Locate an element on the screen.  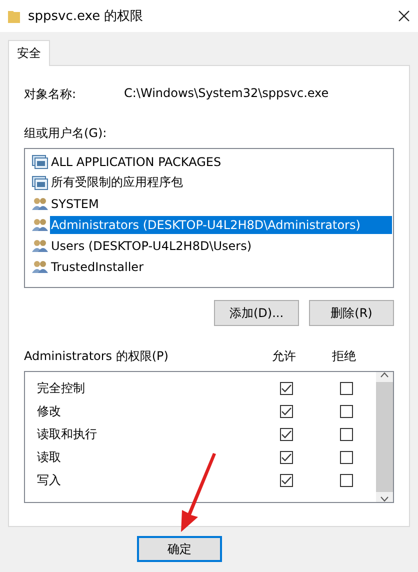
dialog-button: 删除(R) is located at coordinates (351, 313).